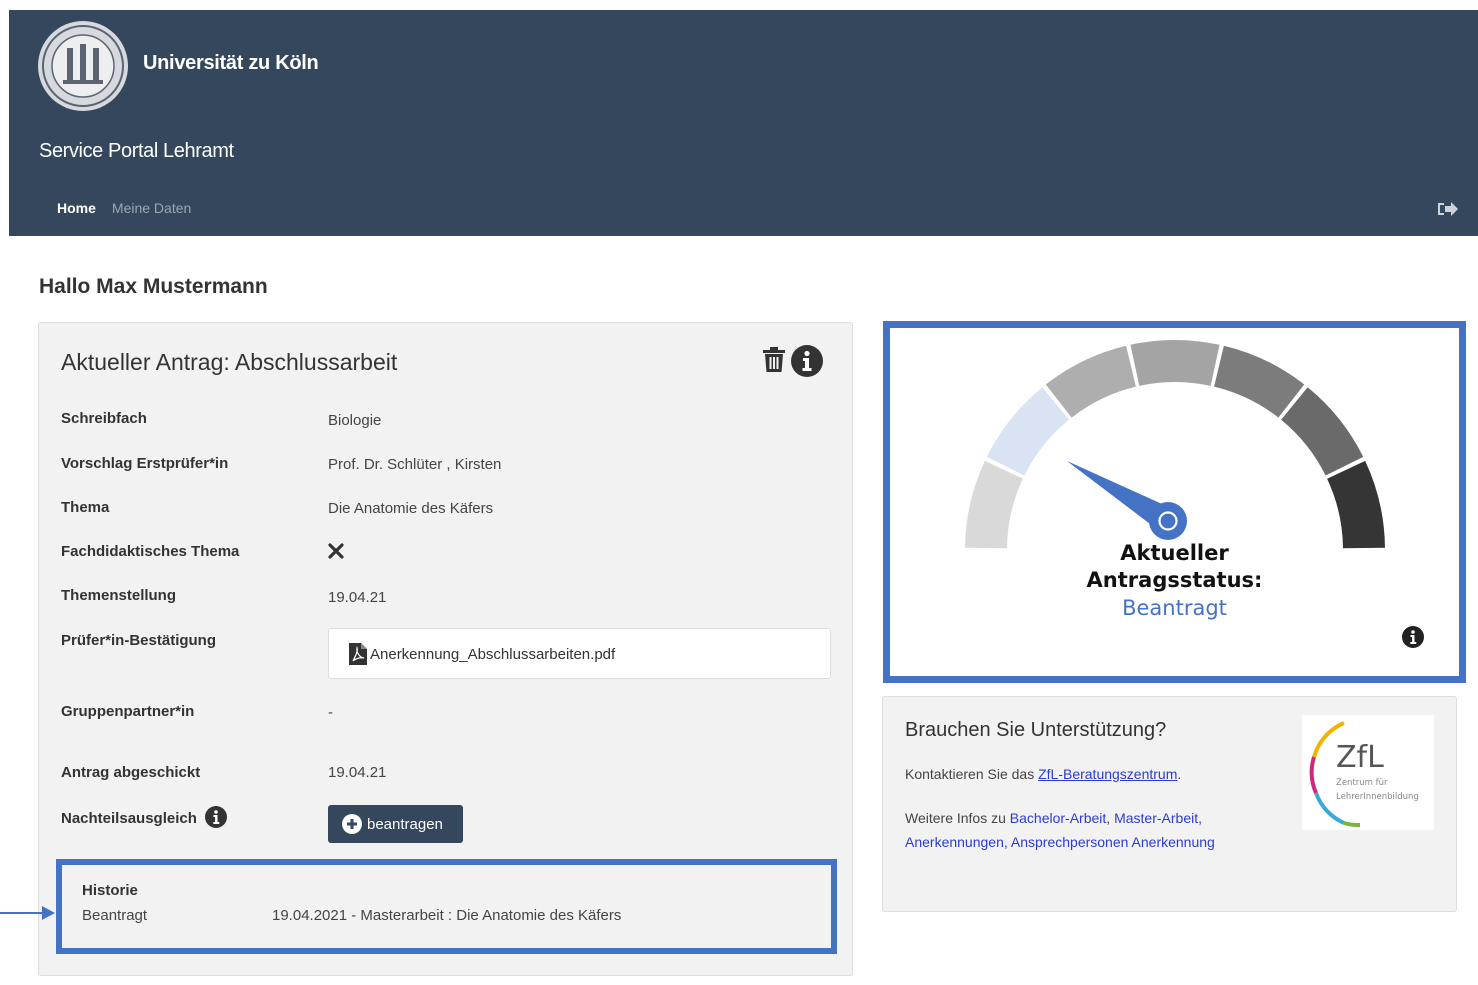  Describe the element at coordinates (330, 712) in the screenshot. I see `value-gruppenpartner: -` at that location.